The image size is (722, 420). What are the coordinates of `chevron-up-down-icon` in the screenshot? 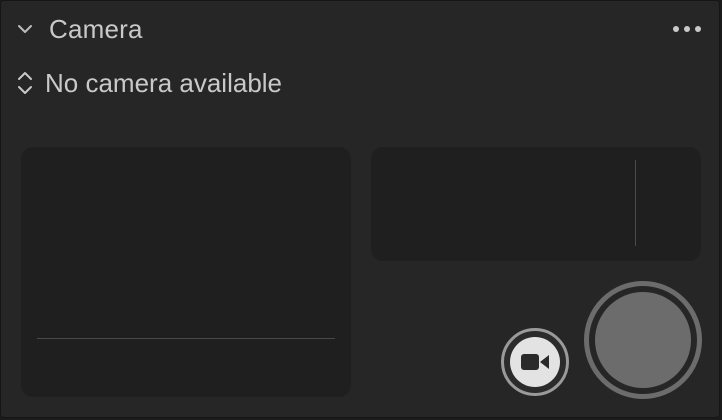 It's located at (25, 83).